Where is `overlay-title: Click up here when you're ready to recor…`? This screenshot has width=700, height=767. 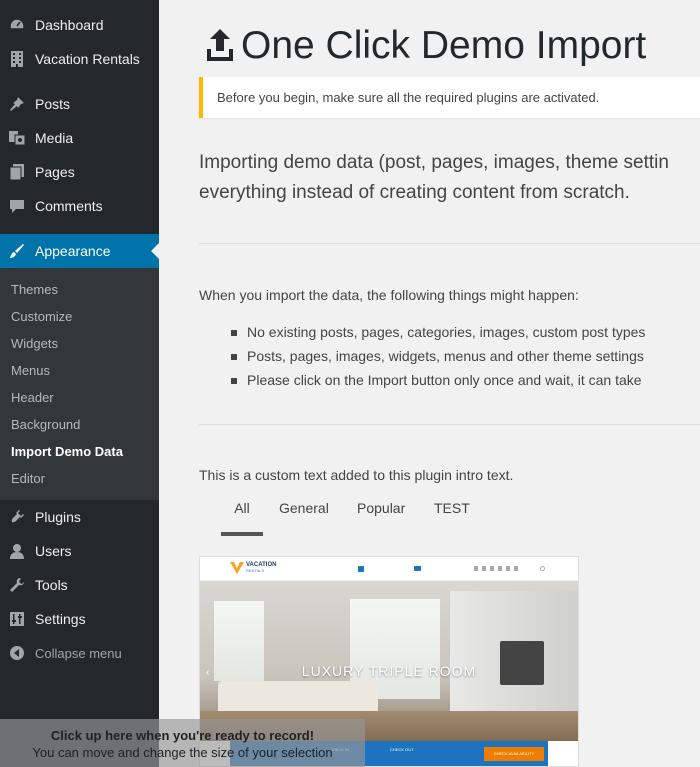
overlay-title: Click up here when you're ready to recor… is located at coordinates (182, 735).